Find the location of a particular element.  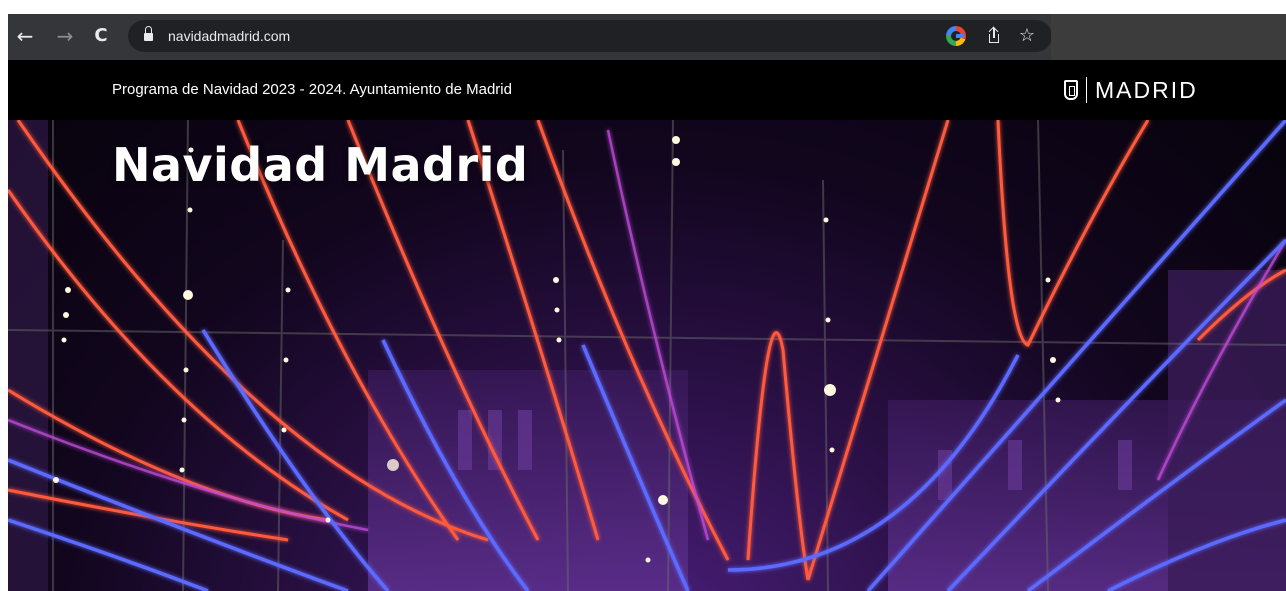

address-bar: navidadmadrid.com ☆ is located at coordinates (590, 36).